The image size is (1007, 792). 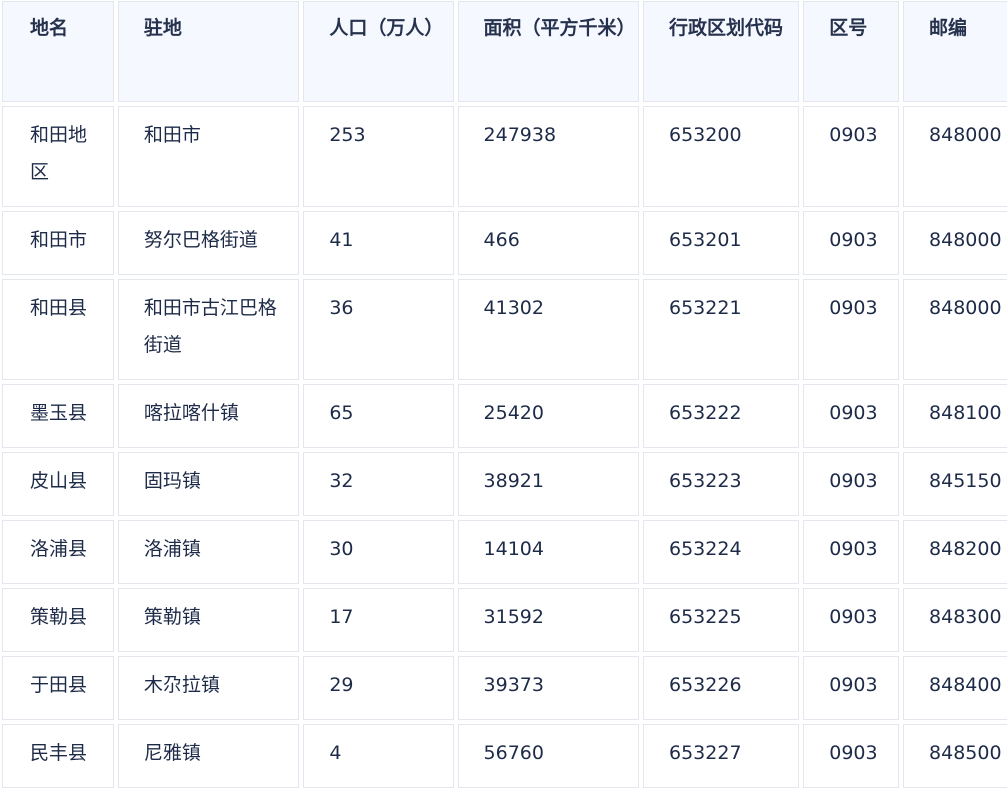 I want to click on cell-area: 39373, so click(x=548, y=688).